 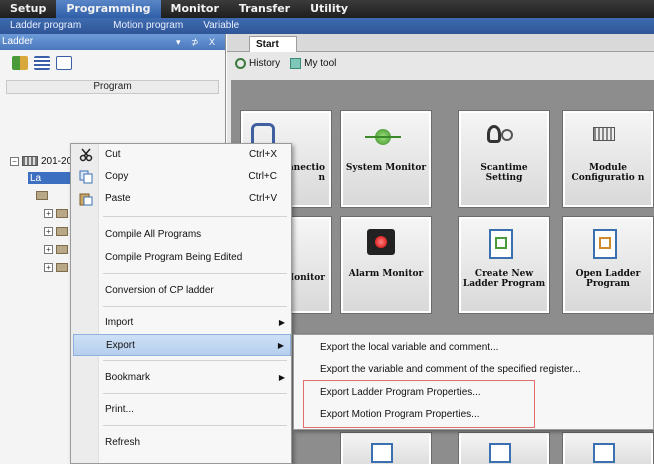 I want to click on history-button: History, so click(x=258, y=63).